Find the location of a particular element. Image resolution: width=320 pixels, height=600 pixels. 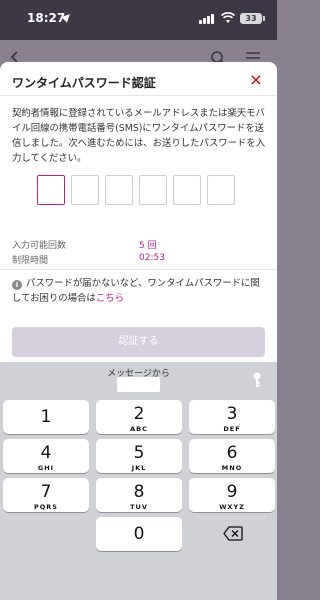

signal-icon is located at coordinates (207, 19).